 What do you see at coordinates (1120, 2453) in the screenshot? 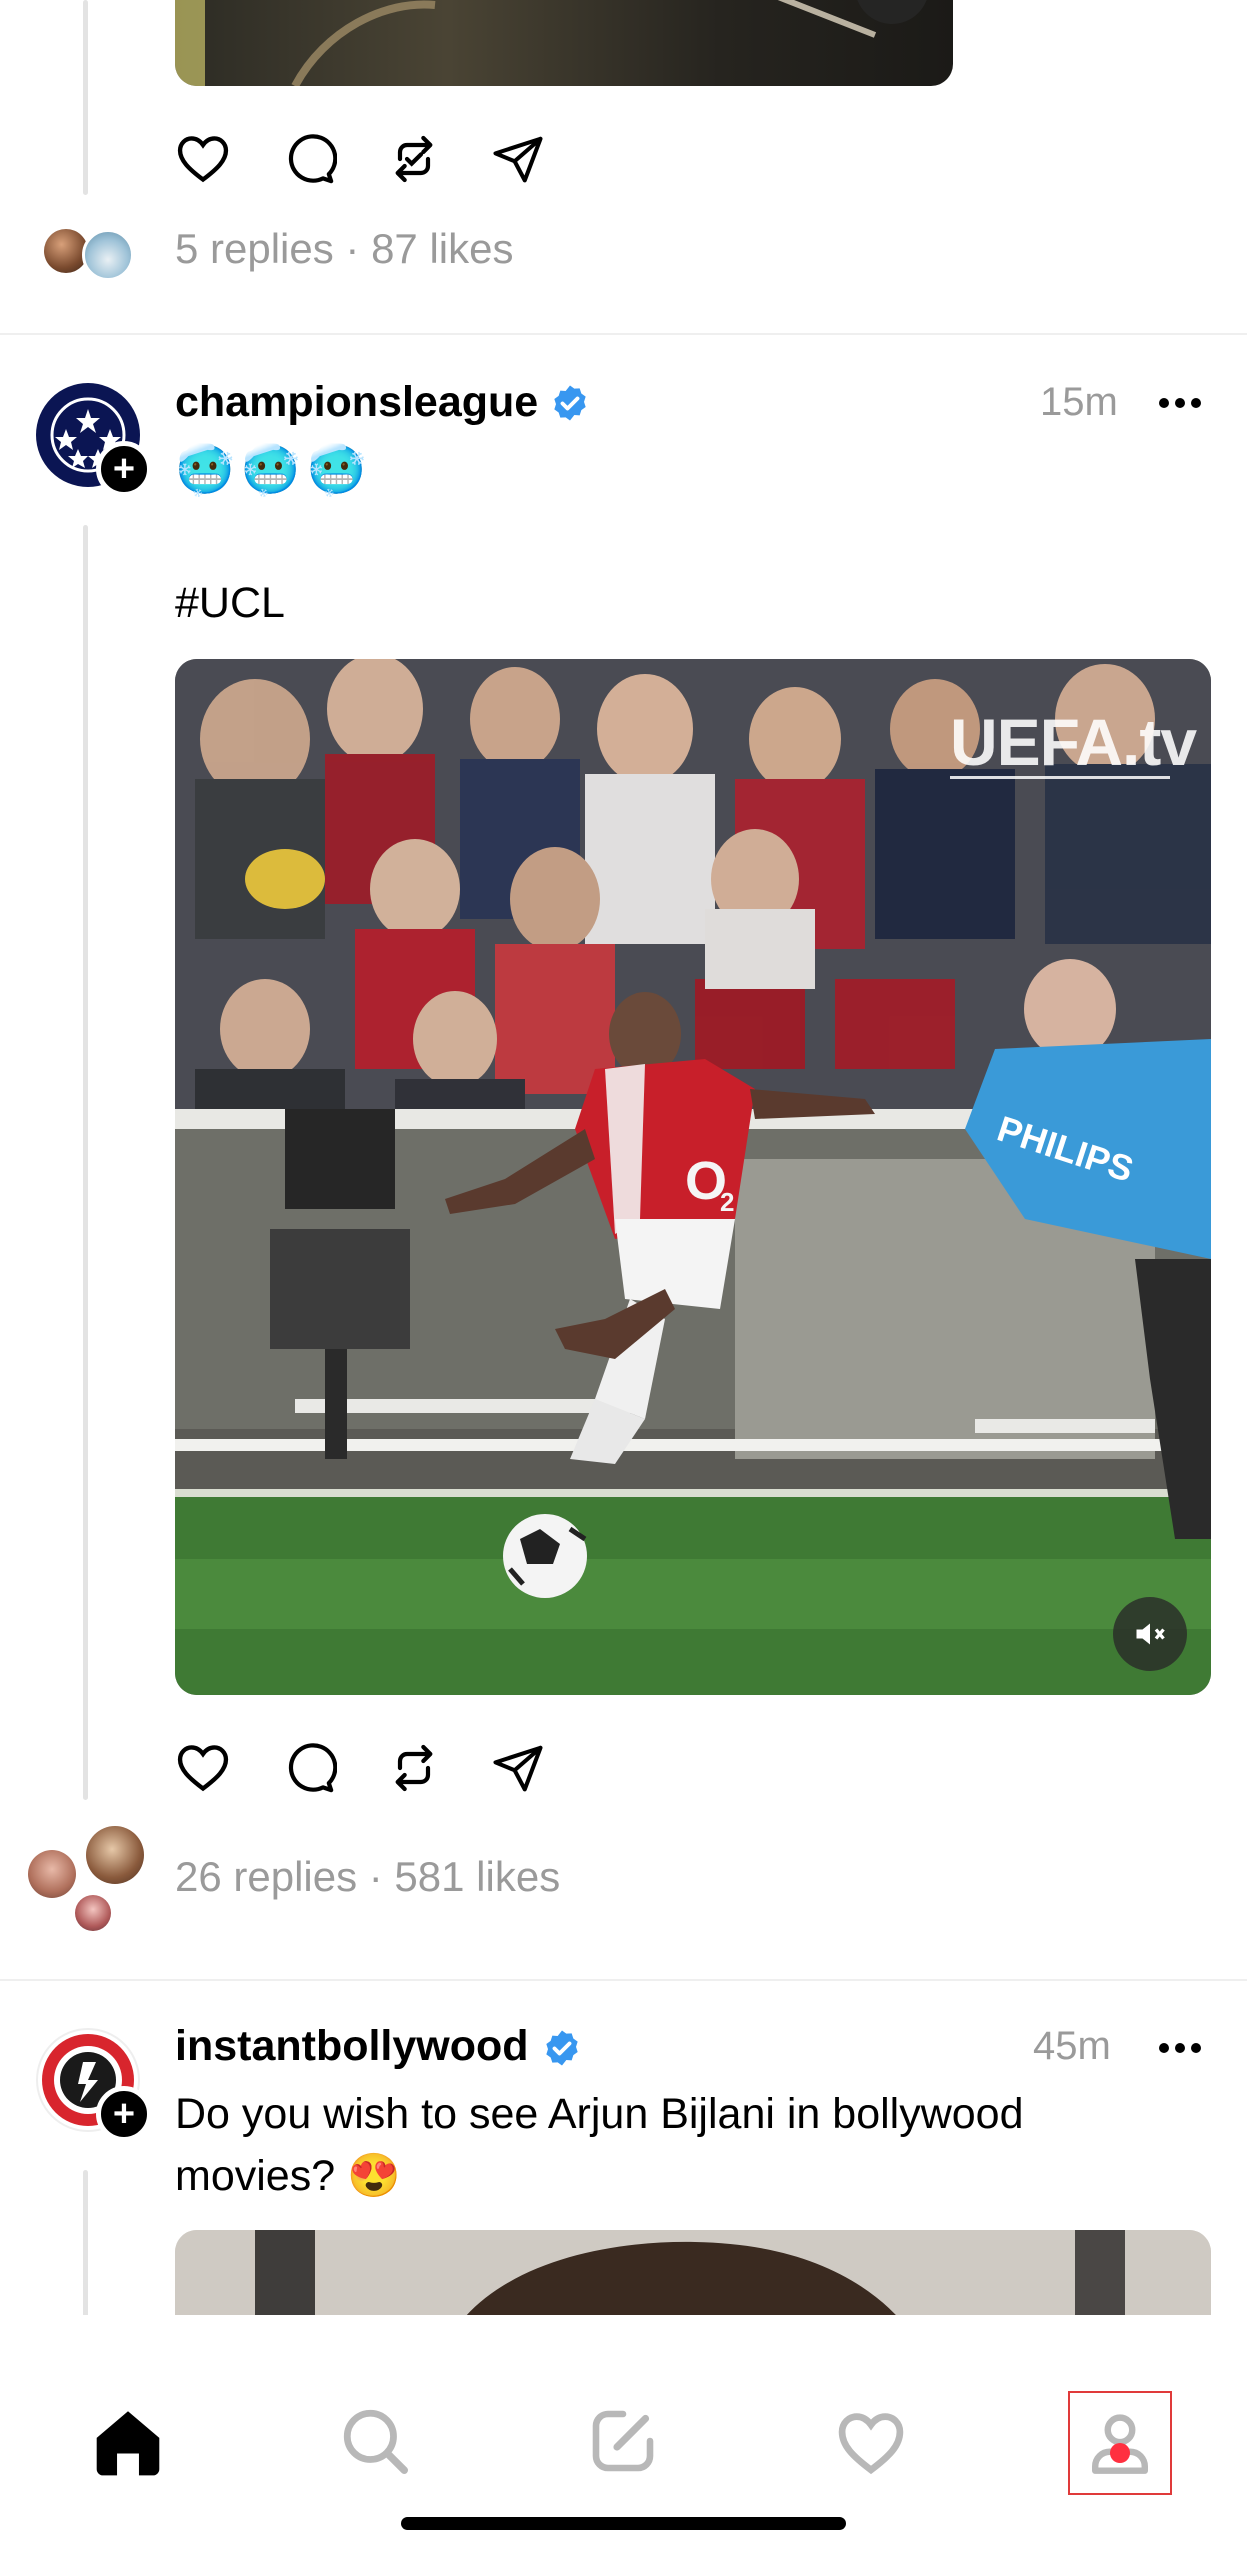
I see `notification-badge: 1` at bounding box center [1120, 2453].